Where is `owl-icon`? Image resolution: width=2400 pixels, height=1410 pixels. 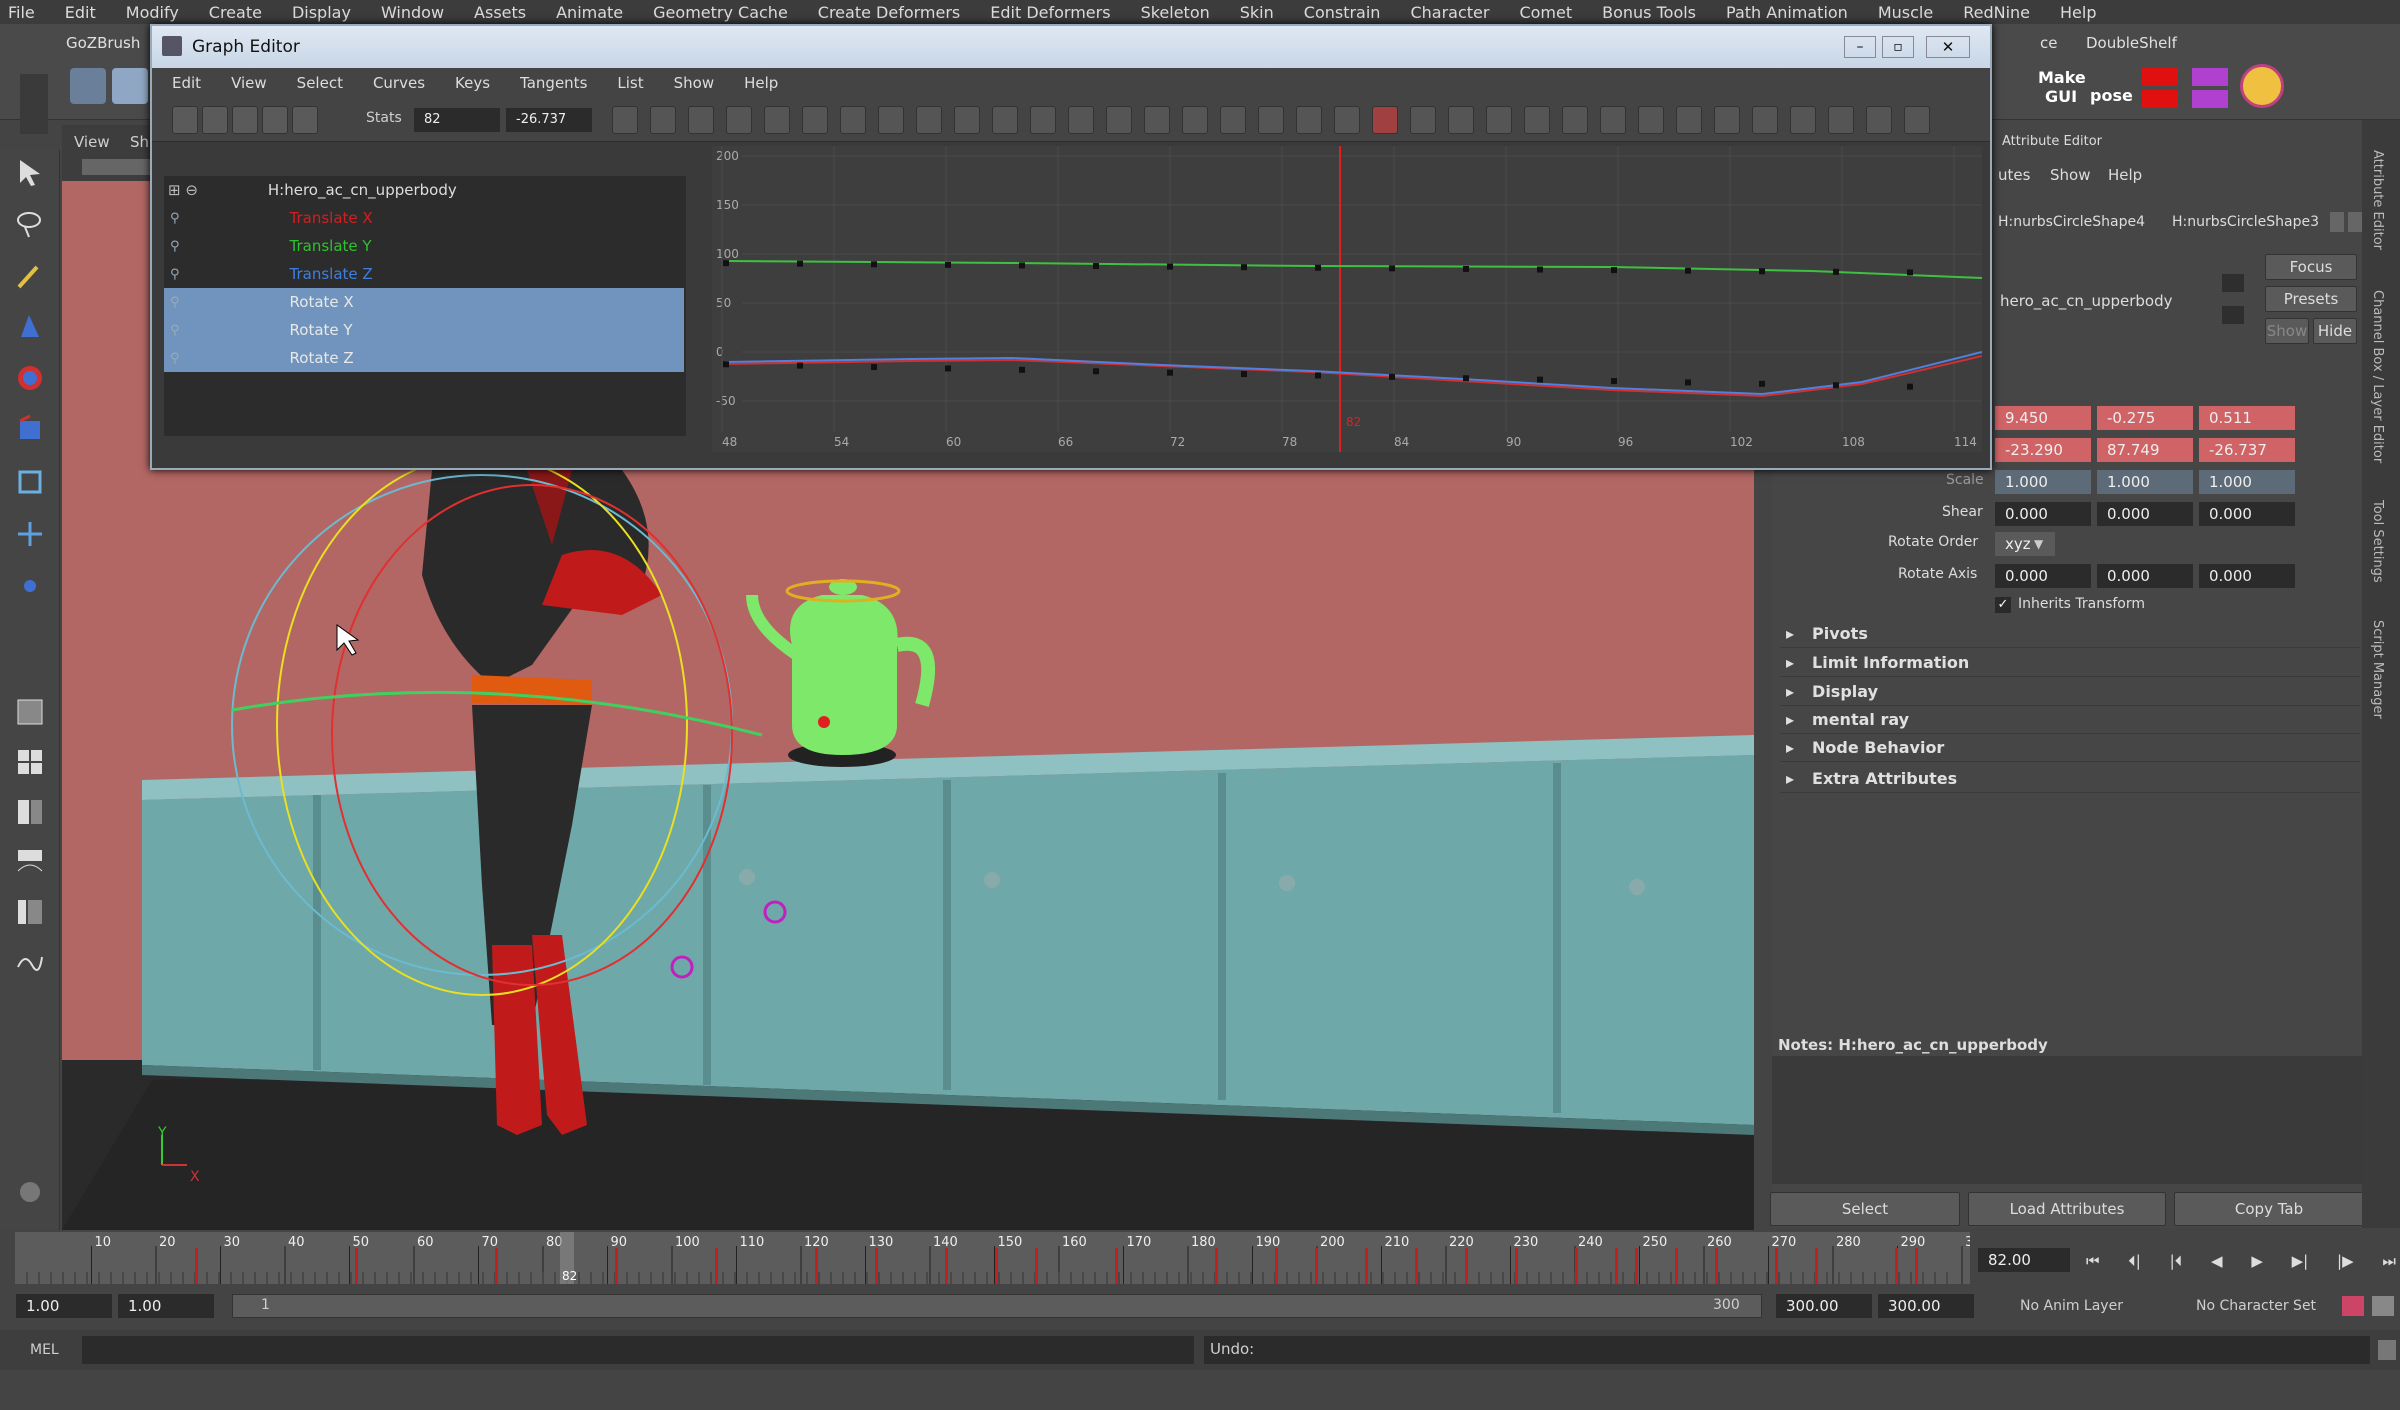 owl-icon is located at coordinates (2262, 86).